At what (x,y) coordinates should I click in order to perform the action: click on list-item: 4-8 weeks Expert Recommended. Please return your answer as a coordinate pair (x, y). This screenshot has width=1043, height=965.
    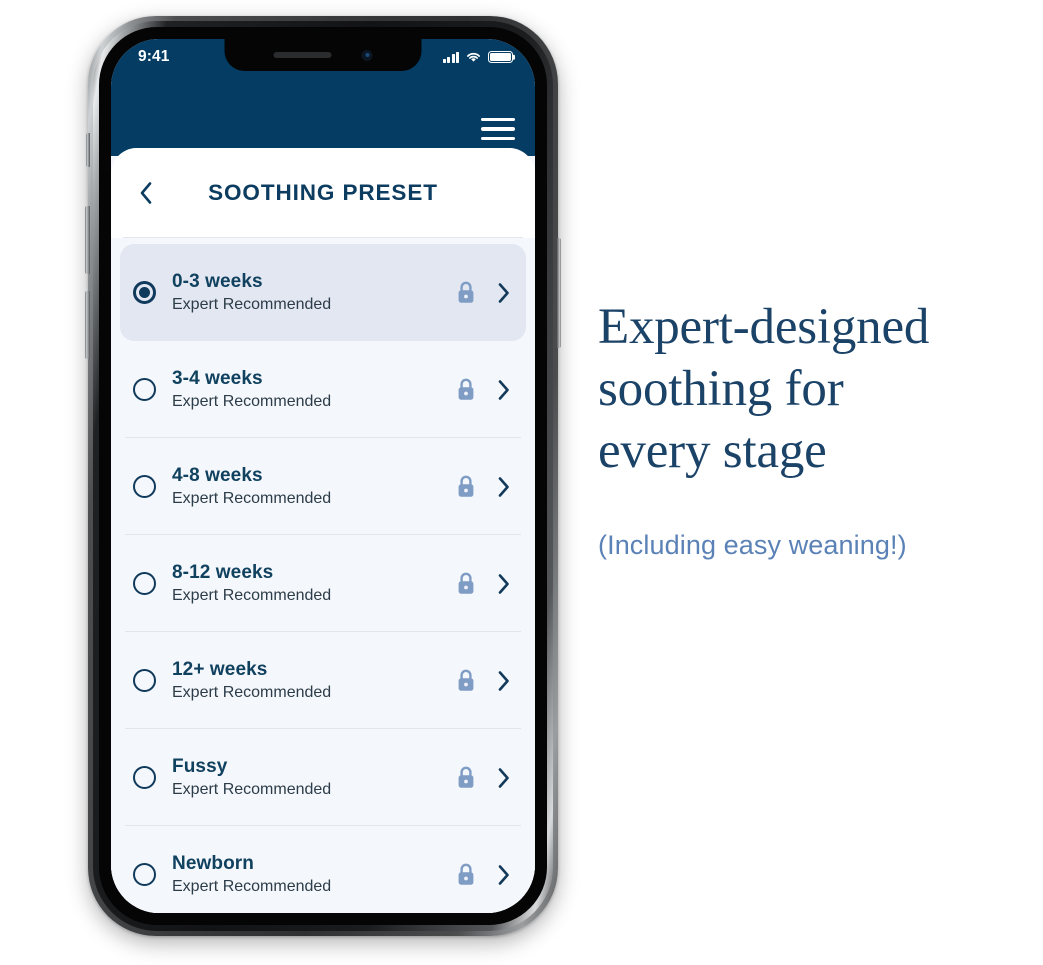
    Looking at the image, I should click on (323, 486).